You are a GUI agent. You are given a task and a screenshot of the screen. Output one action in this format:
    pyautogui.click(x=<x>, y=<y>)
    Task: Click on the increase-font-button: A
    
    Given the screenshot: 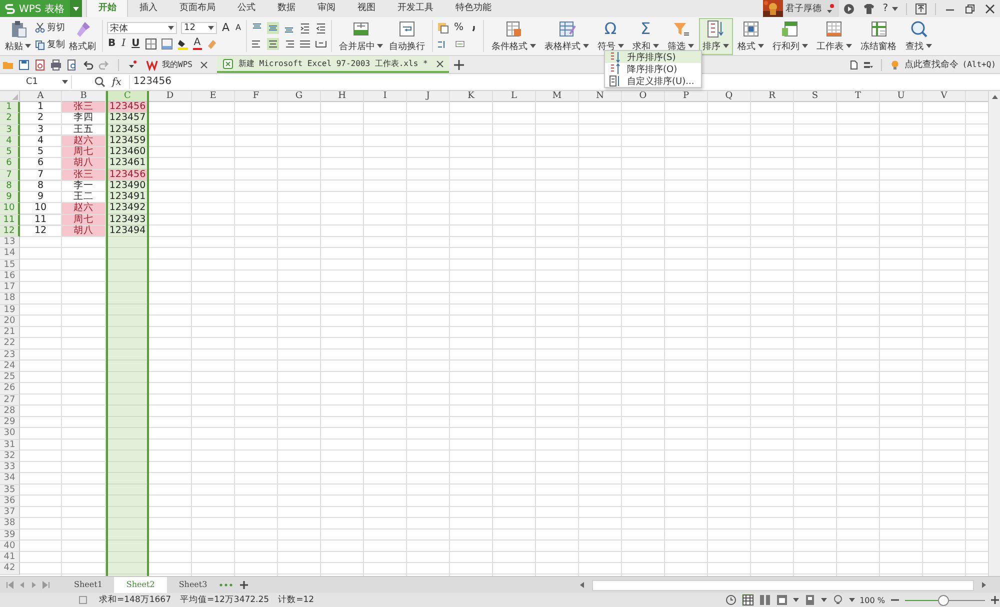 What is the action you would take?
    pyautogui.click(x=226, y=28)
    